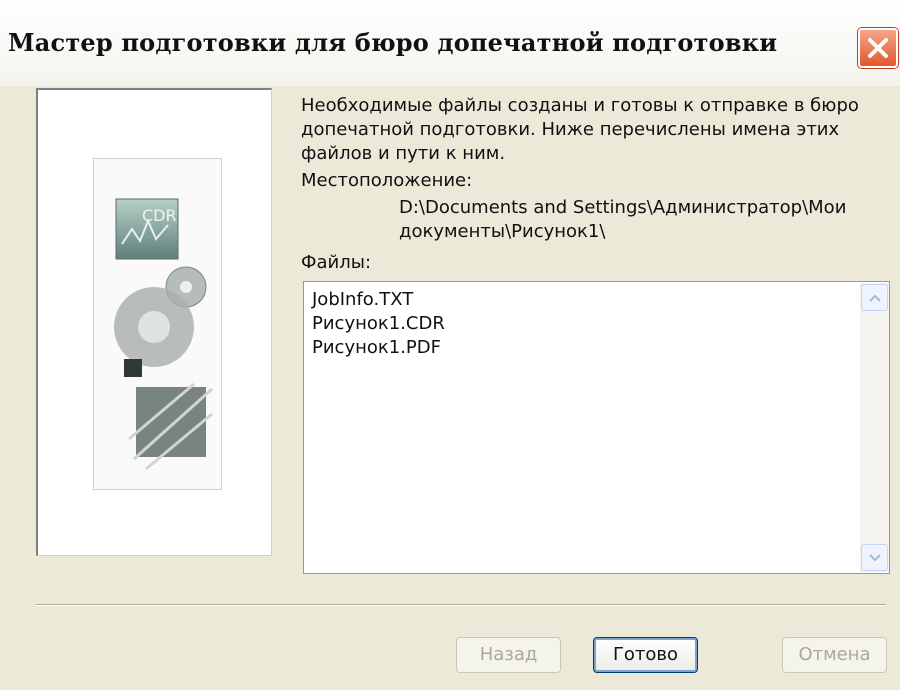  What do you see at coordinates (387, 180) in the screenshot?
I see `location-label: Местоположение:` at bounding box center [387, 180].